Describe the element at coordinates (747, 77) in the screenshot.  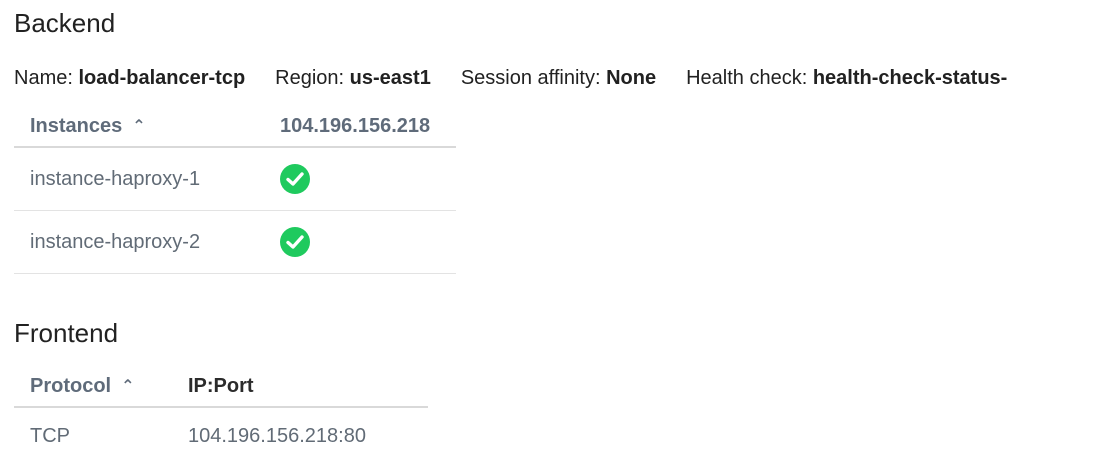
I see `health-check-label: Health check:` at that location.